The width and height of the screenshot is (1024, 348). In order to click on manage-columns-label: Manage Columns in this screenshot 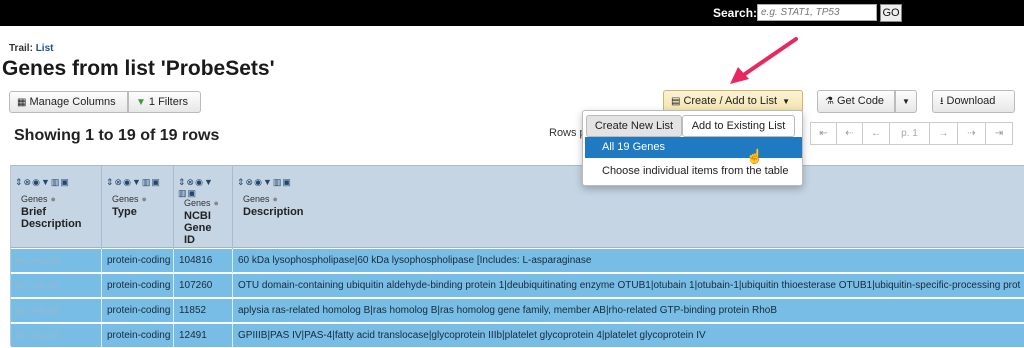, I will do `click(72, 102)`.